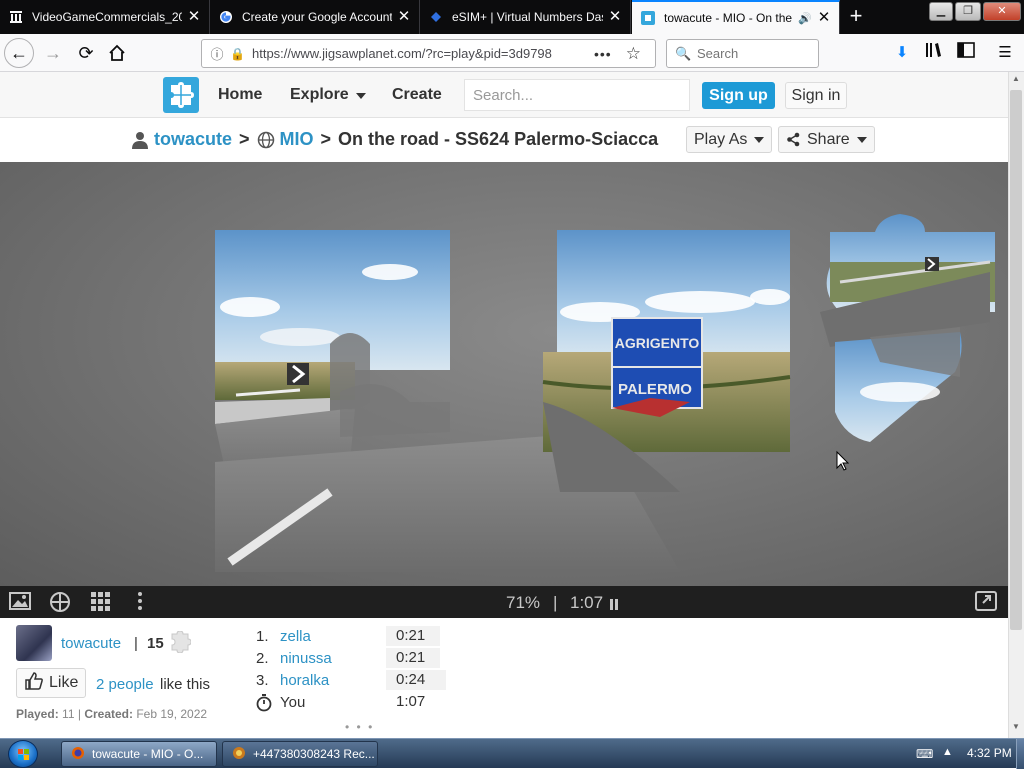 This screenshot has width=1024, height=772. Describe the element at coordinates (934, 53) in the screenshot. I see `library-icon` at that location.